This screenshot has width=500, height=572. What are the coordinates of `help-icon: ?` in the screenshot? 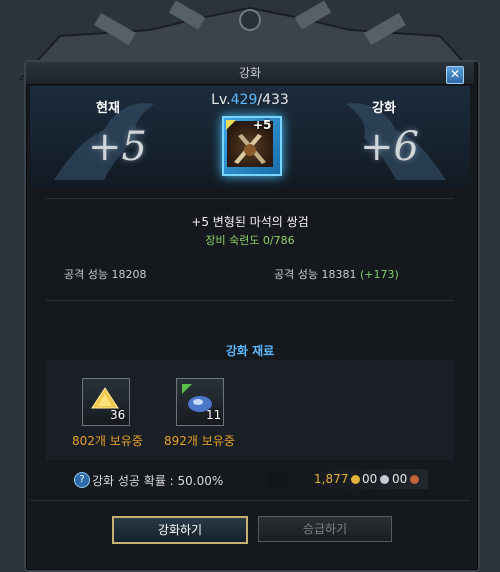 It's located at (82, 480).